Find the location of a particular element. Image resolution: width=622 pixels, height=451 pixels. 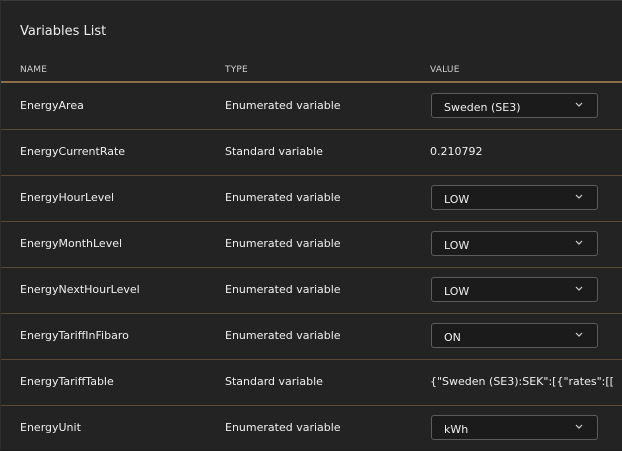

select-value: ON is located at coordinates (452, 337).